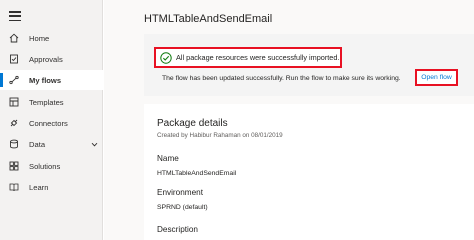 This screenshot has height=240, width=474. Describe the element at coordinates (48, 123) in the screenshot. I see `sidebar-item-label: Connectors` at that location.